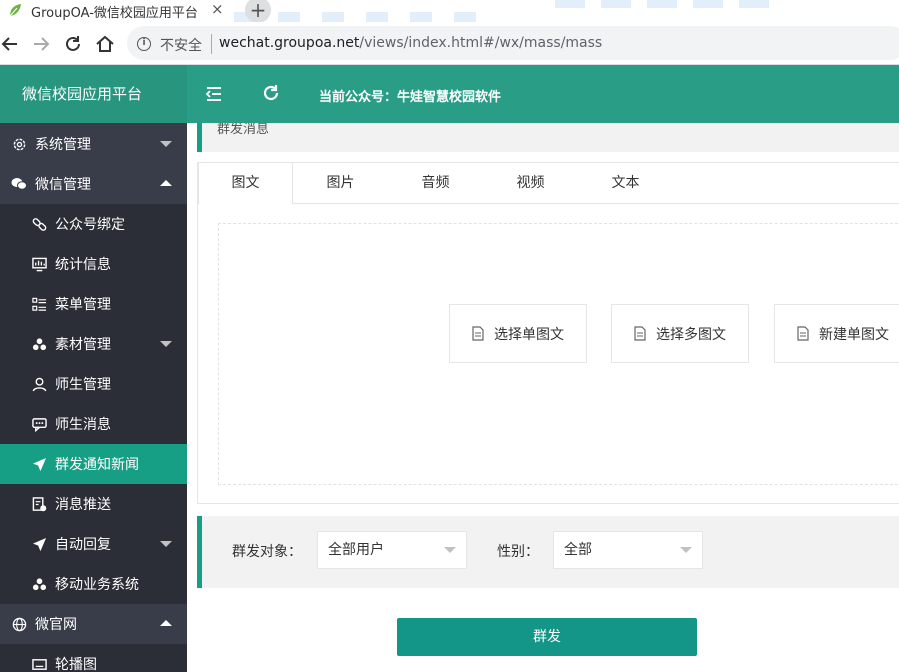  Describe the element at coordinates (340, 183) in the screenshot. I see `tab-image: 图片` at that location.